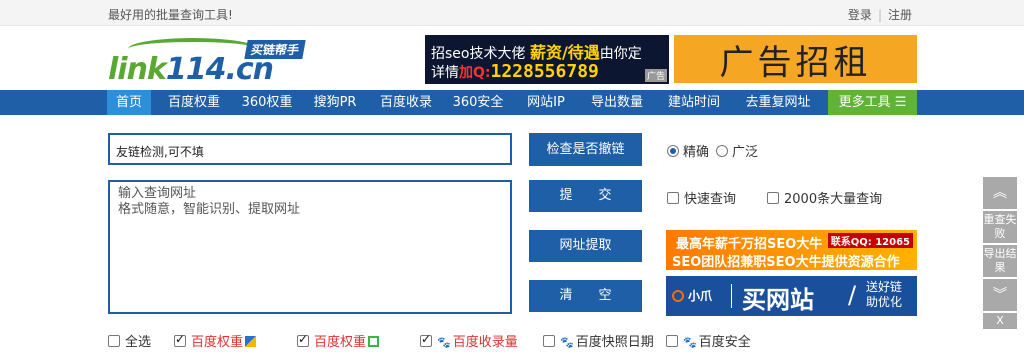  I want to click on radio-exact-dot, so click(673, 151).